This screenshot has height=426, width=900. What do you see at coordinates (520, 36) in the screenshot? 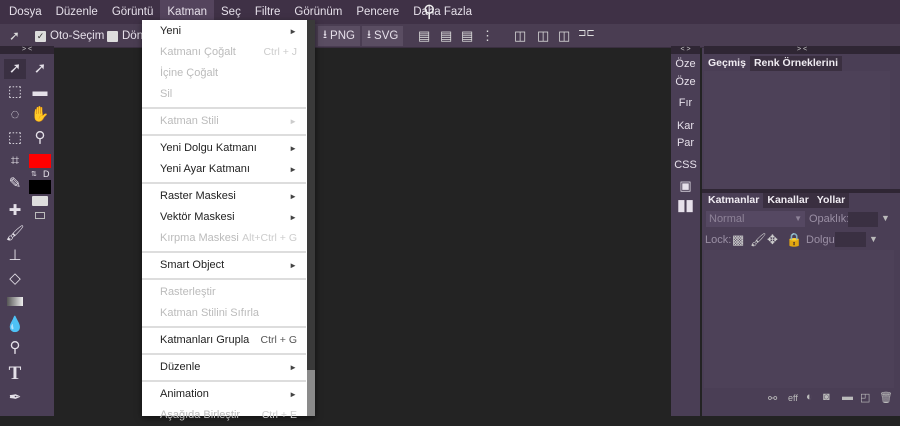
I see `align-top-icon: ◫` at bounding box center [520, 36].